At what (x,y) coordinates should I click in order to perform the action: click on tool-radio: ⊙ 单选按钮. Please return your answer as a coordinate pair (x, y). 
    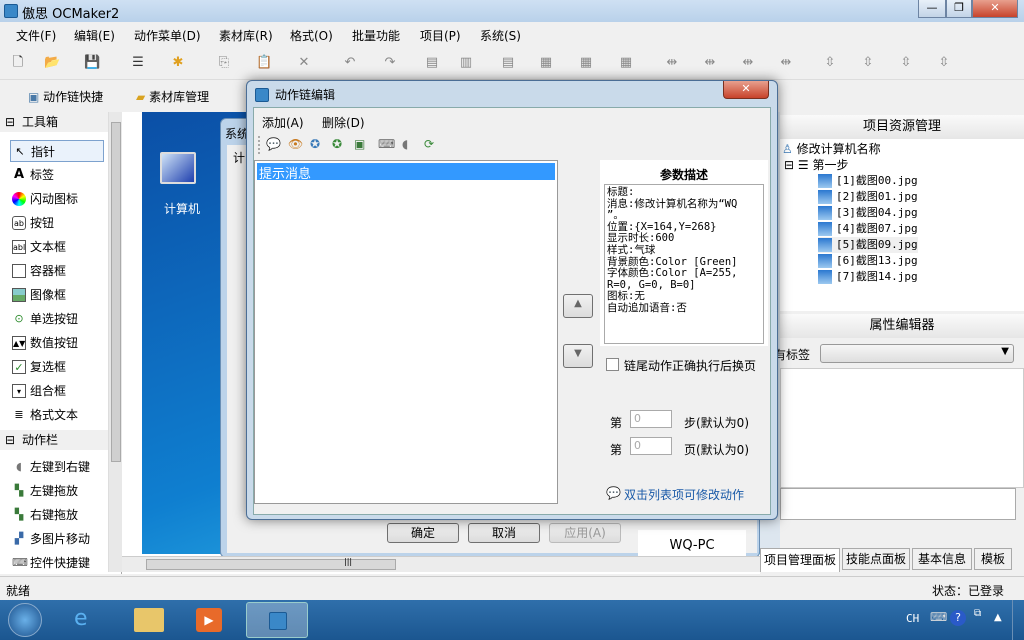
    Looking at the image, I should click on (57, 319).